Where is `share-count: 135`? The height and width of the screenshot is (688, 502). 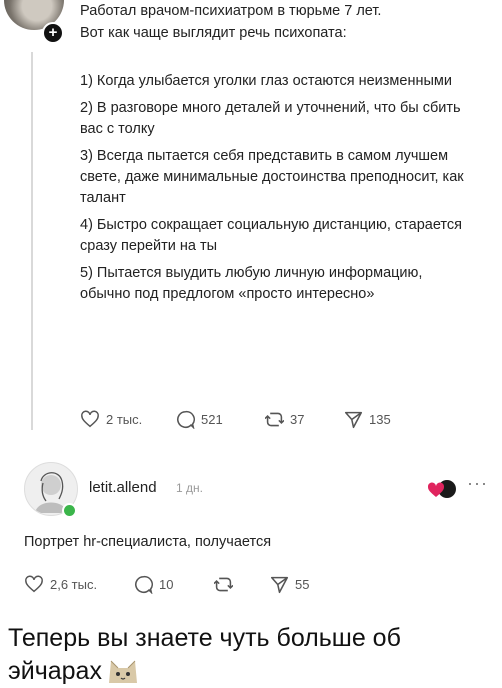 share-count: 135 is located at coordinates (380, 419).